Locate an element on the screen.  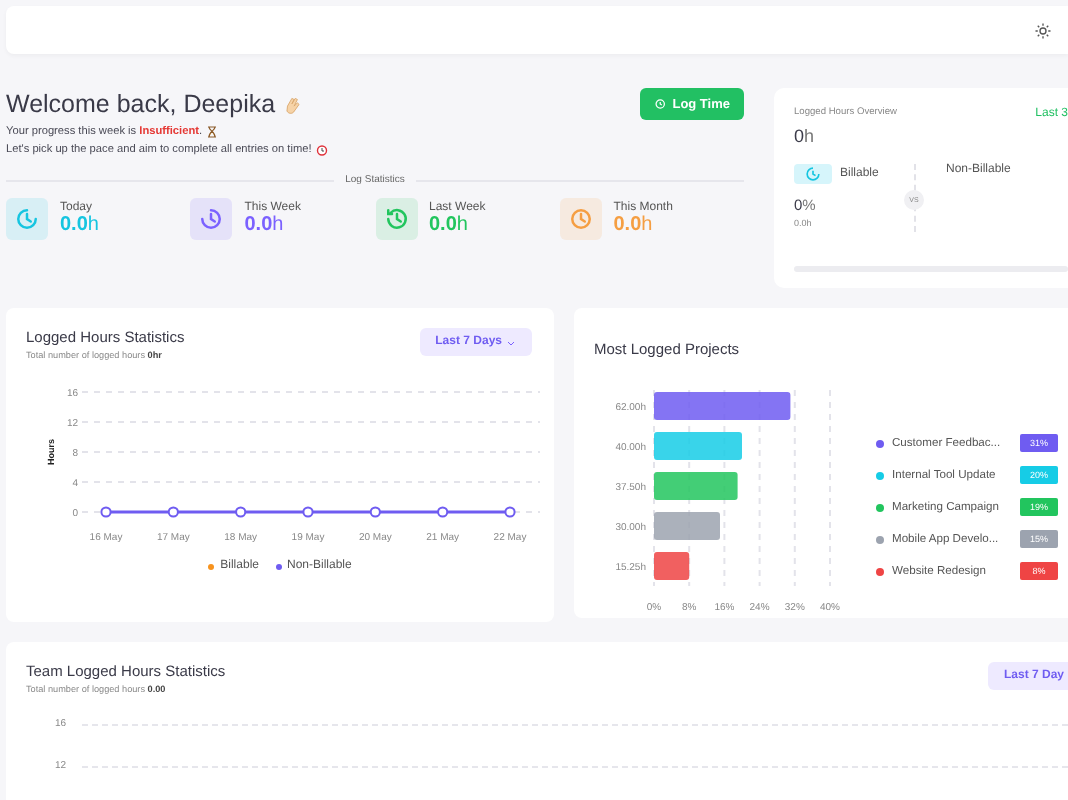
hourglass-icon is located at coordinates (212, 132).